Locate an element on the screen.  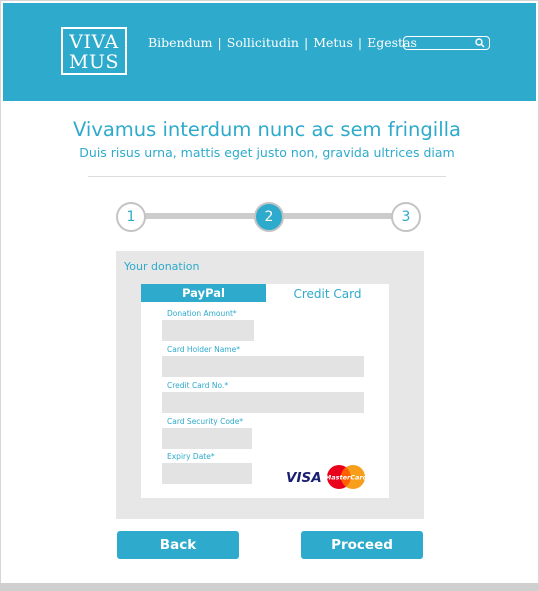
expiry-date-field is located at coordinates (207, 473).